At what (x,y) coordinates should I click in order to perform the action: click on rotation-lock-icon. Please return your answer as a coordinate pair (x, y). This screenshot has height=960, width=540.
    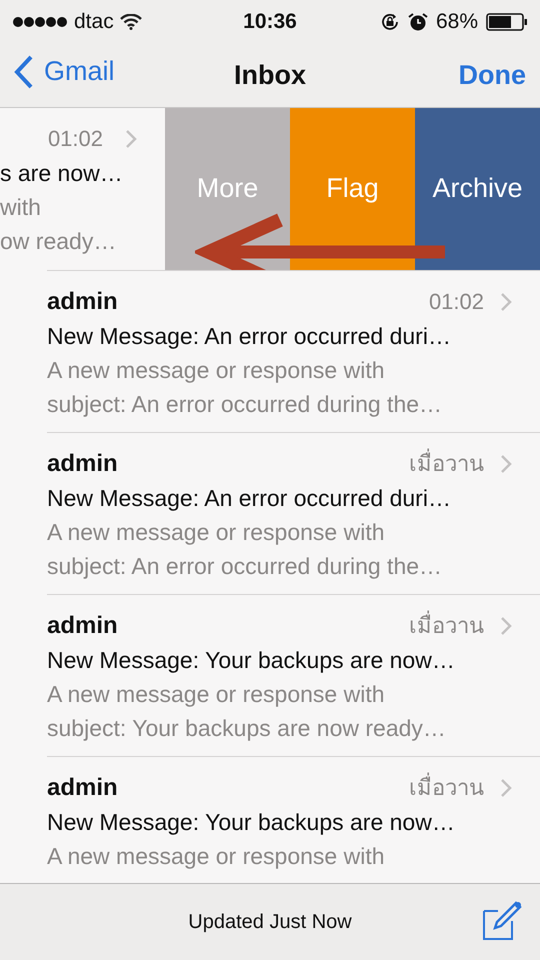
    Looking at the image, I should click on (390, 22).